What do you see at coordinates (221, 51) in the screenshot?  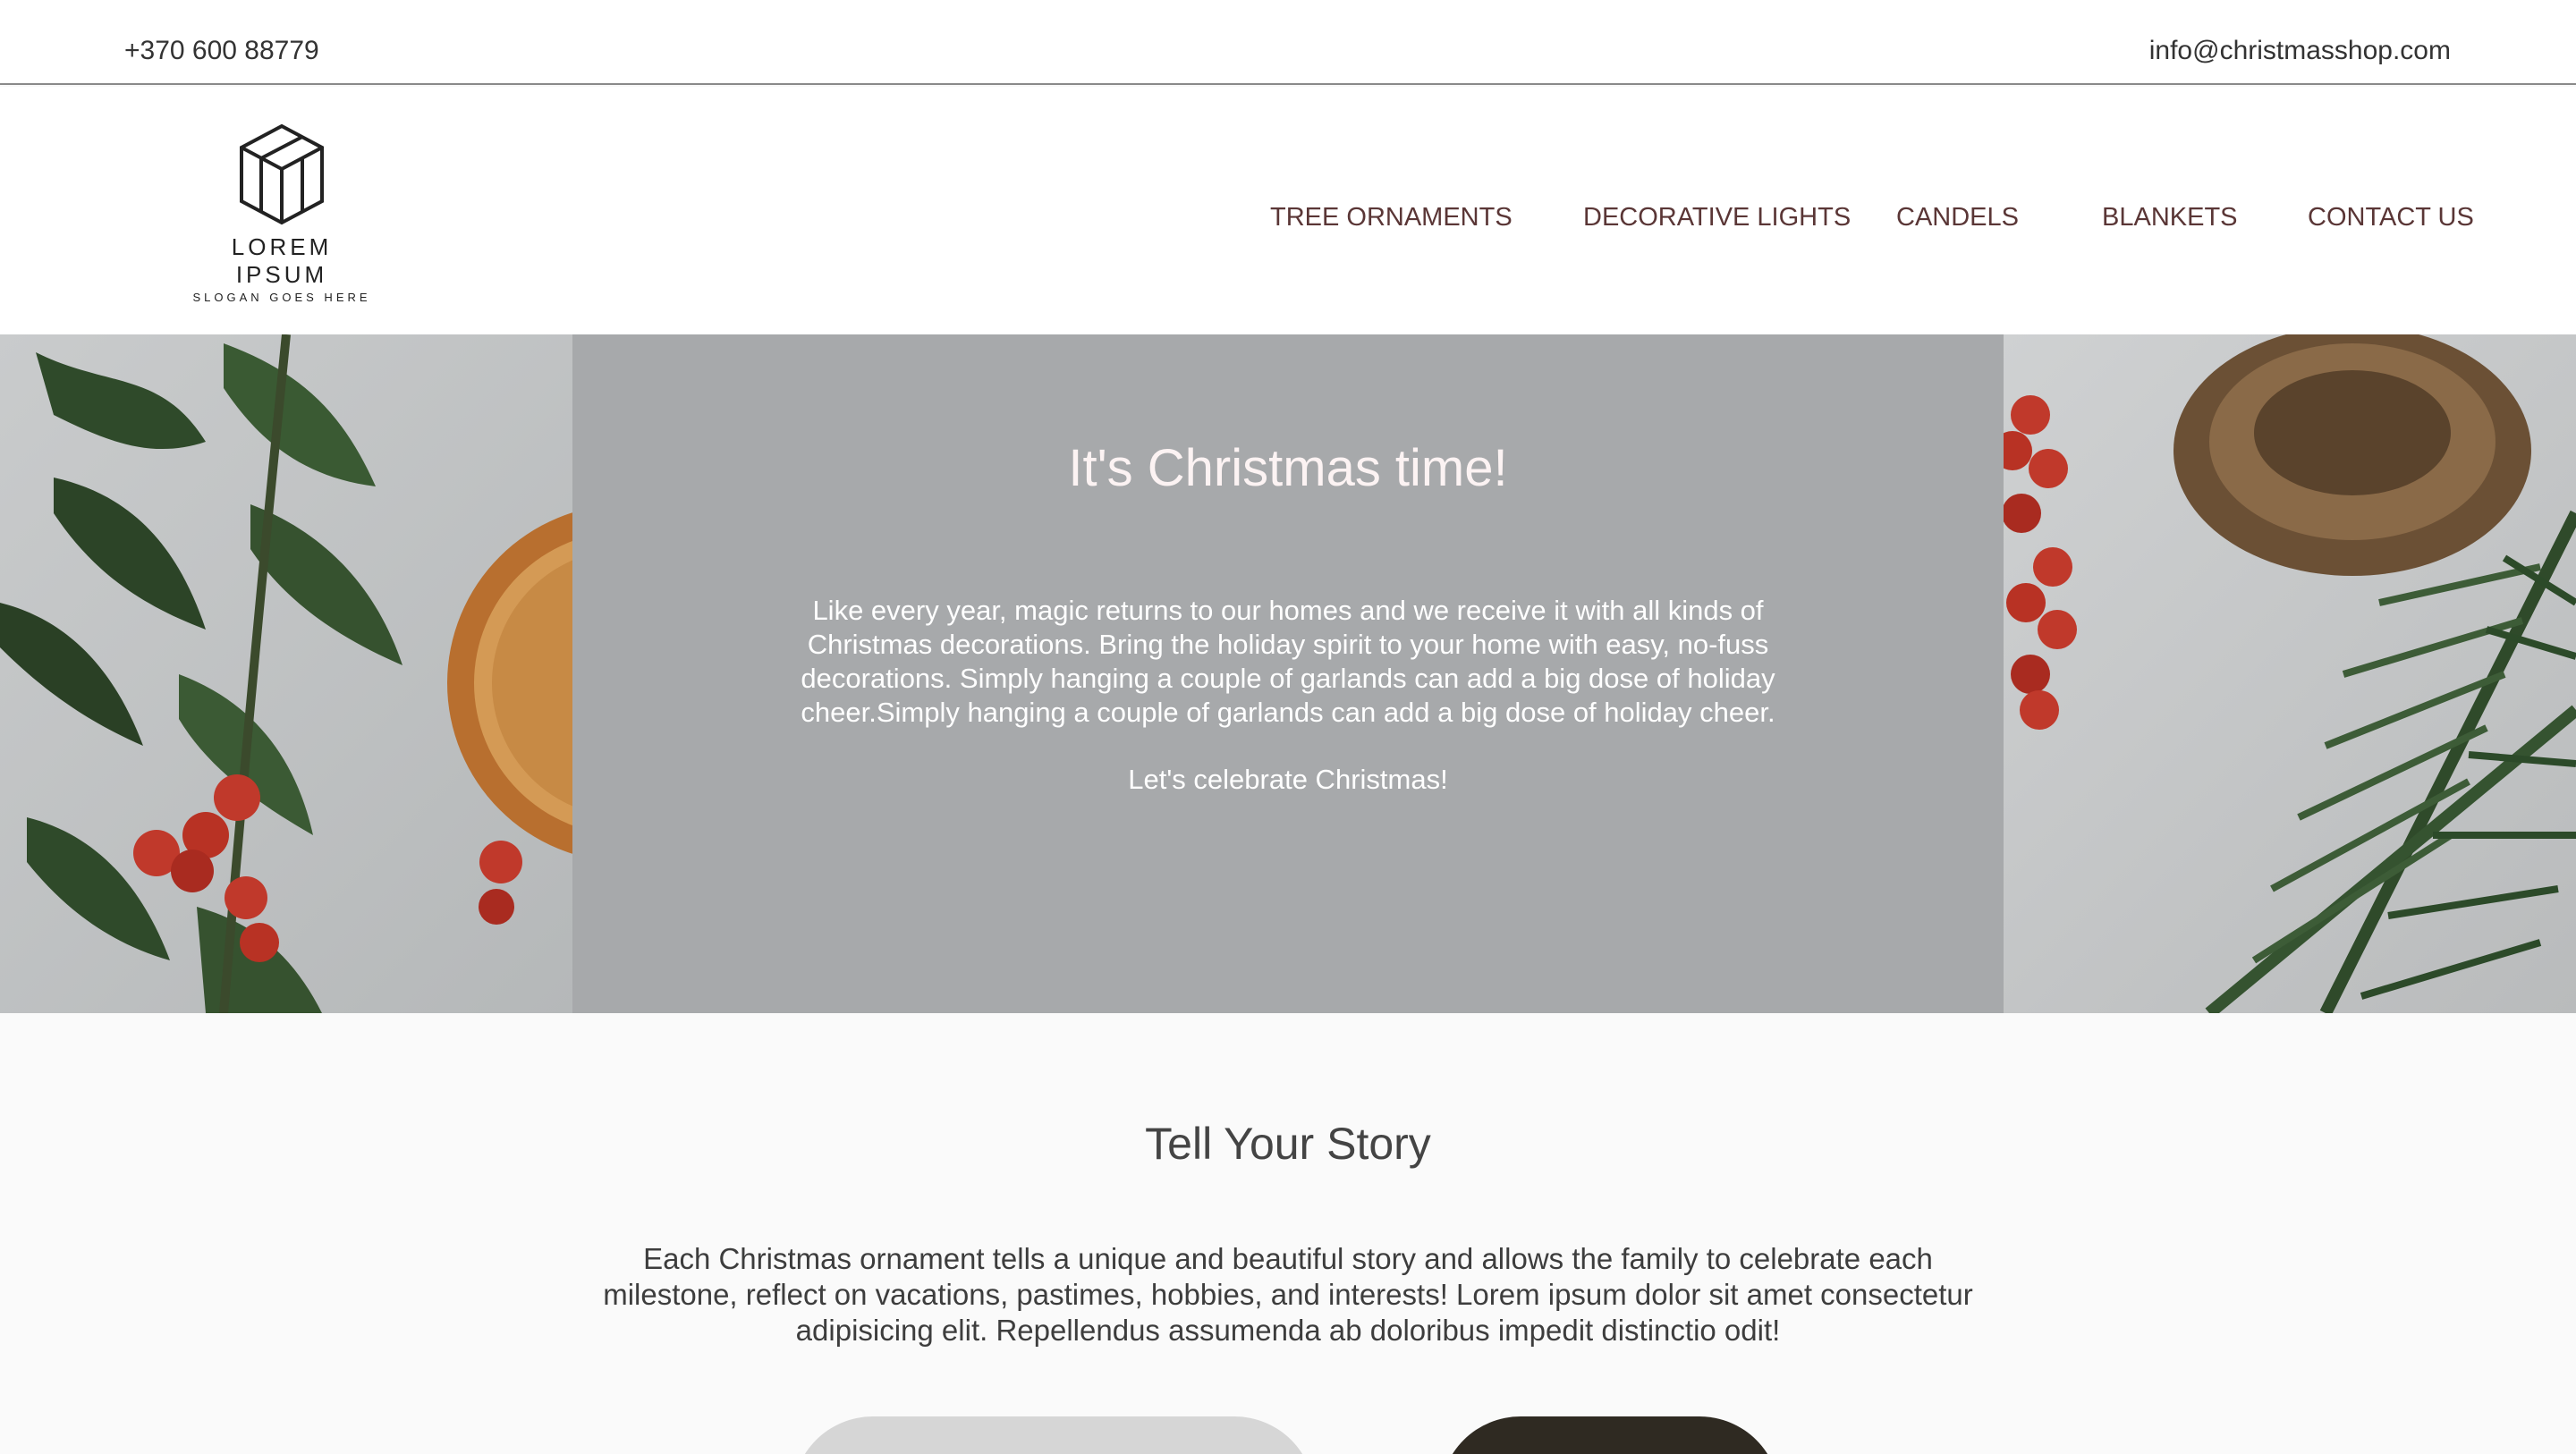 I see `phone-number: +370 600 88779` at bounding box center [221, 51].